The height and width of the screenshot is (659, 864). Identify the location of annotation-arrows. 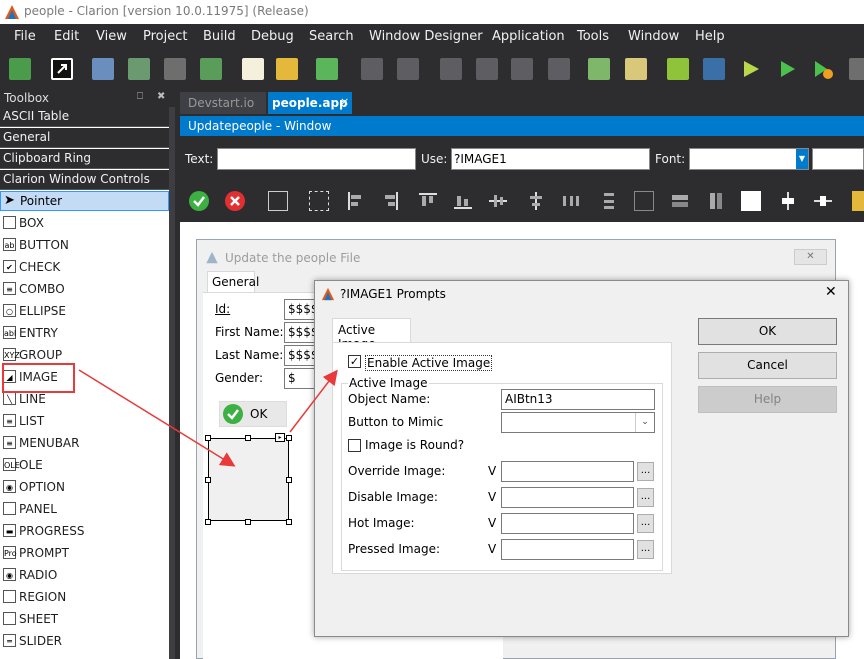
(208, 418).